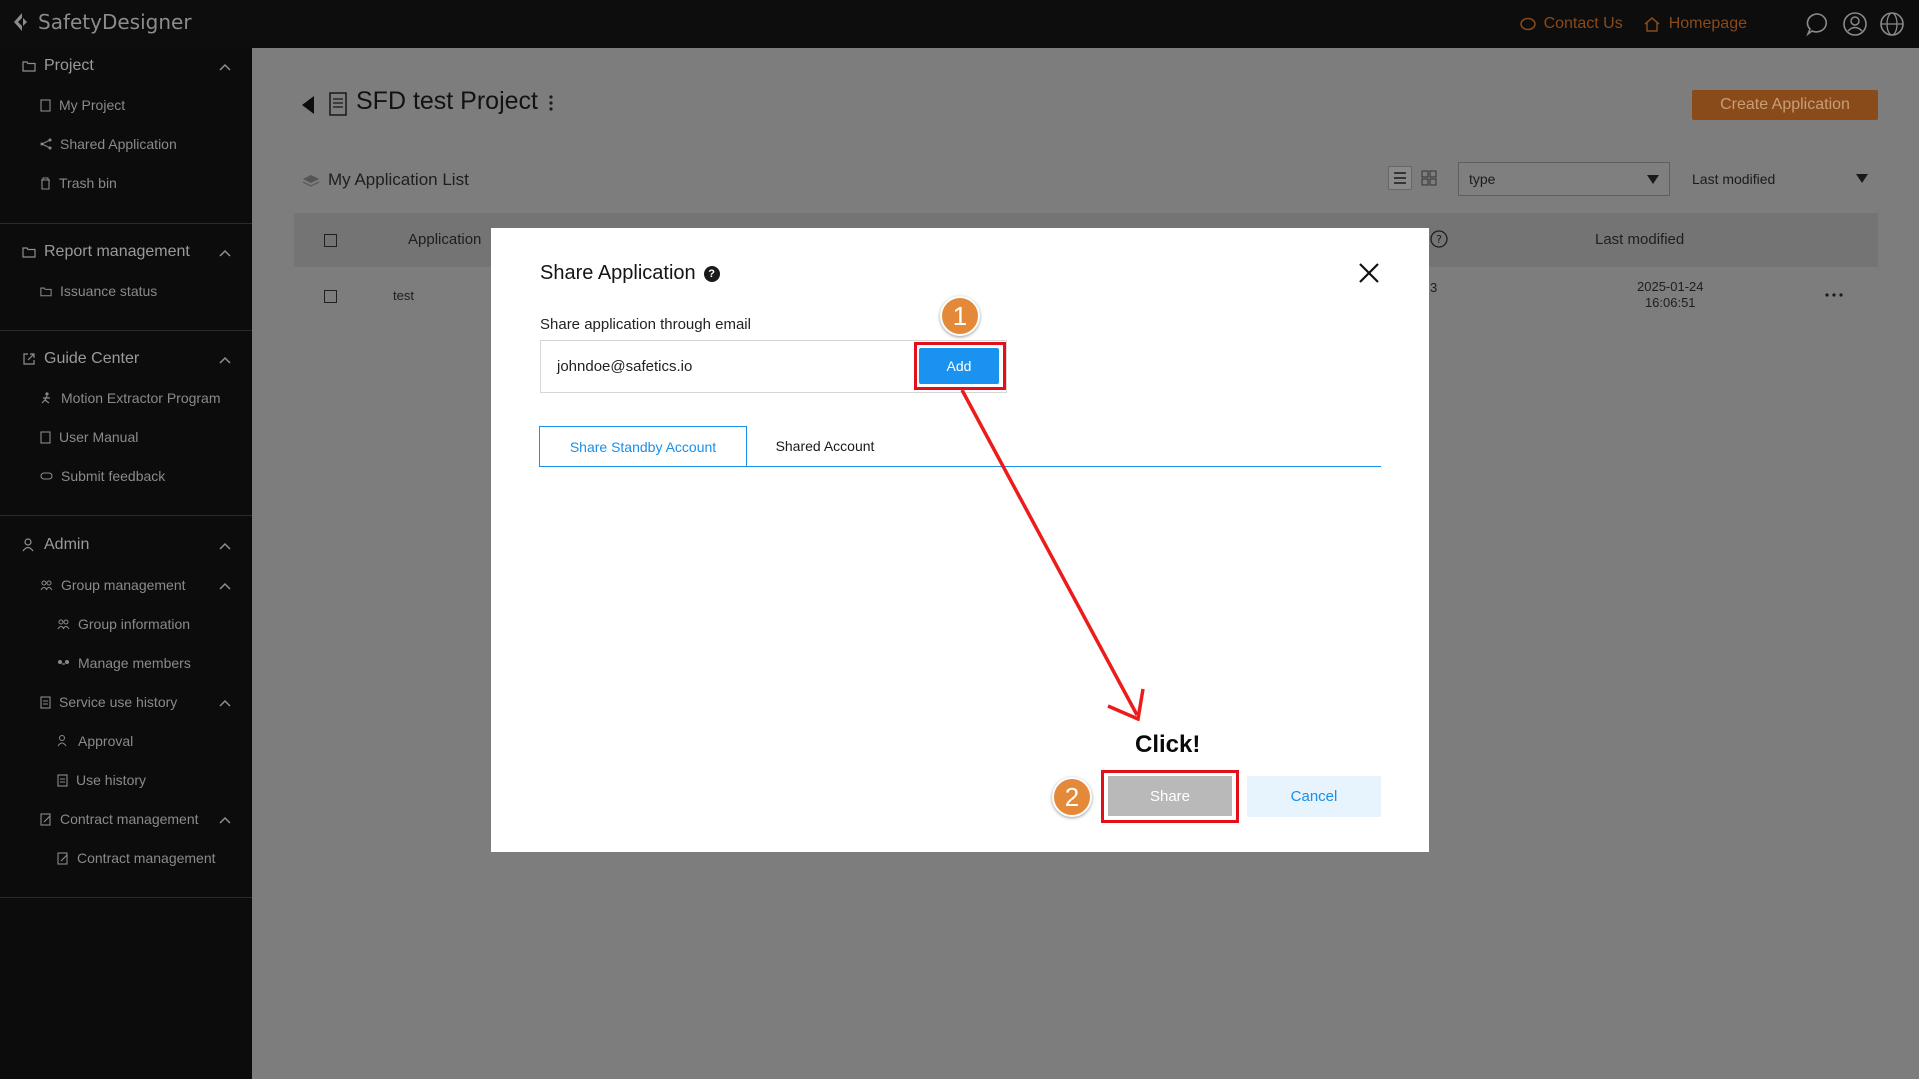 The width and height of the screenshot is (1919, 1079). I want to click on sidebar-item-label: Approval, so click(106, 741).